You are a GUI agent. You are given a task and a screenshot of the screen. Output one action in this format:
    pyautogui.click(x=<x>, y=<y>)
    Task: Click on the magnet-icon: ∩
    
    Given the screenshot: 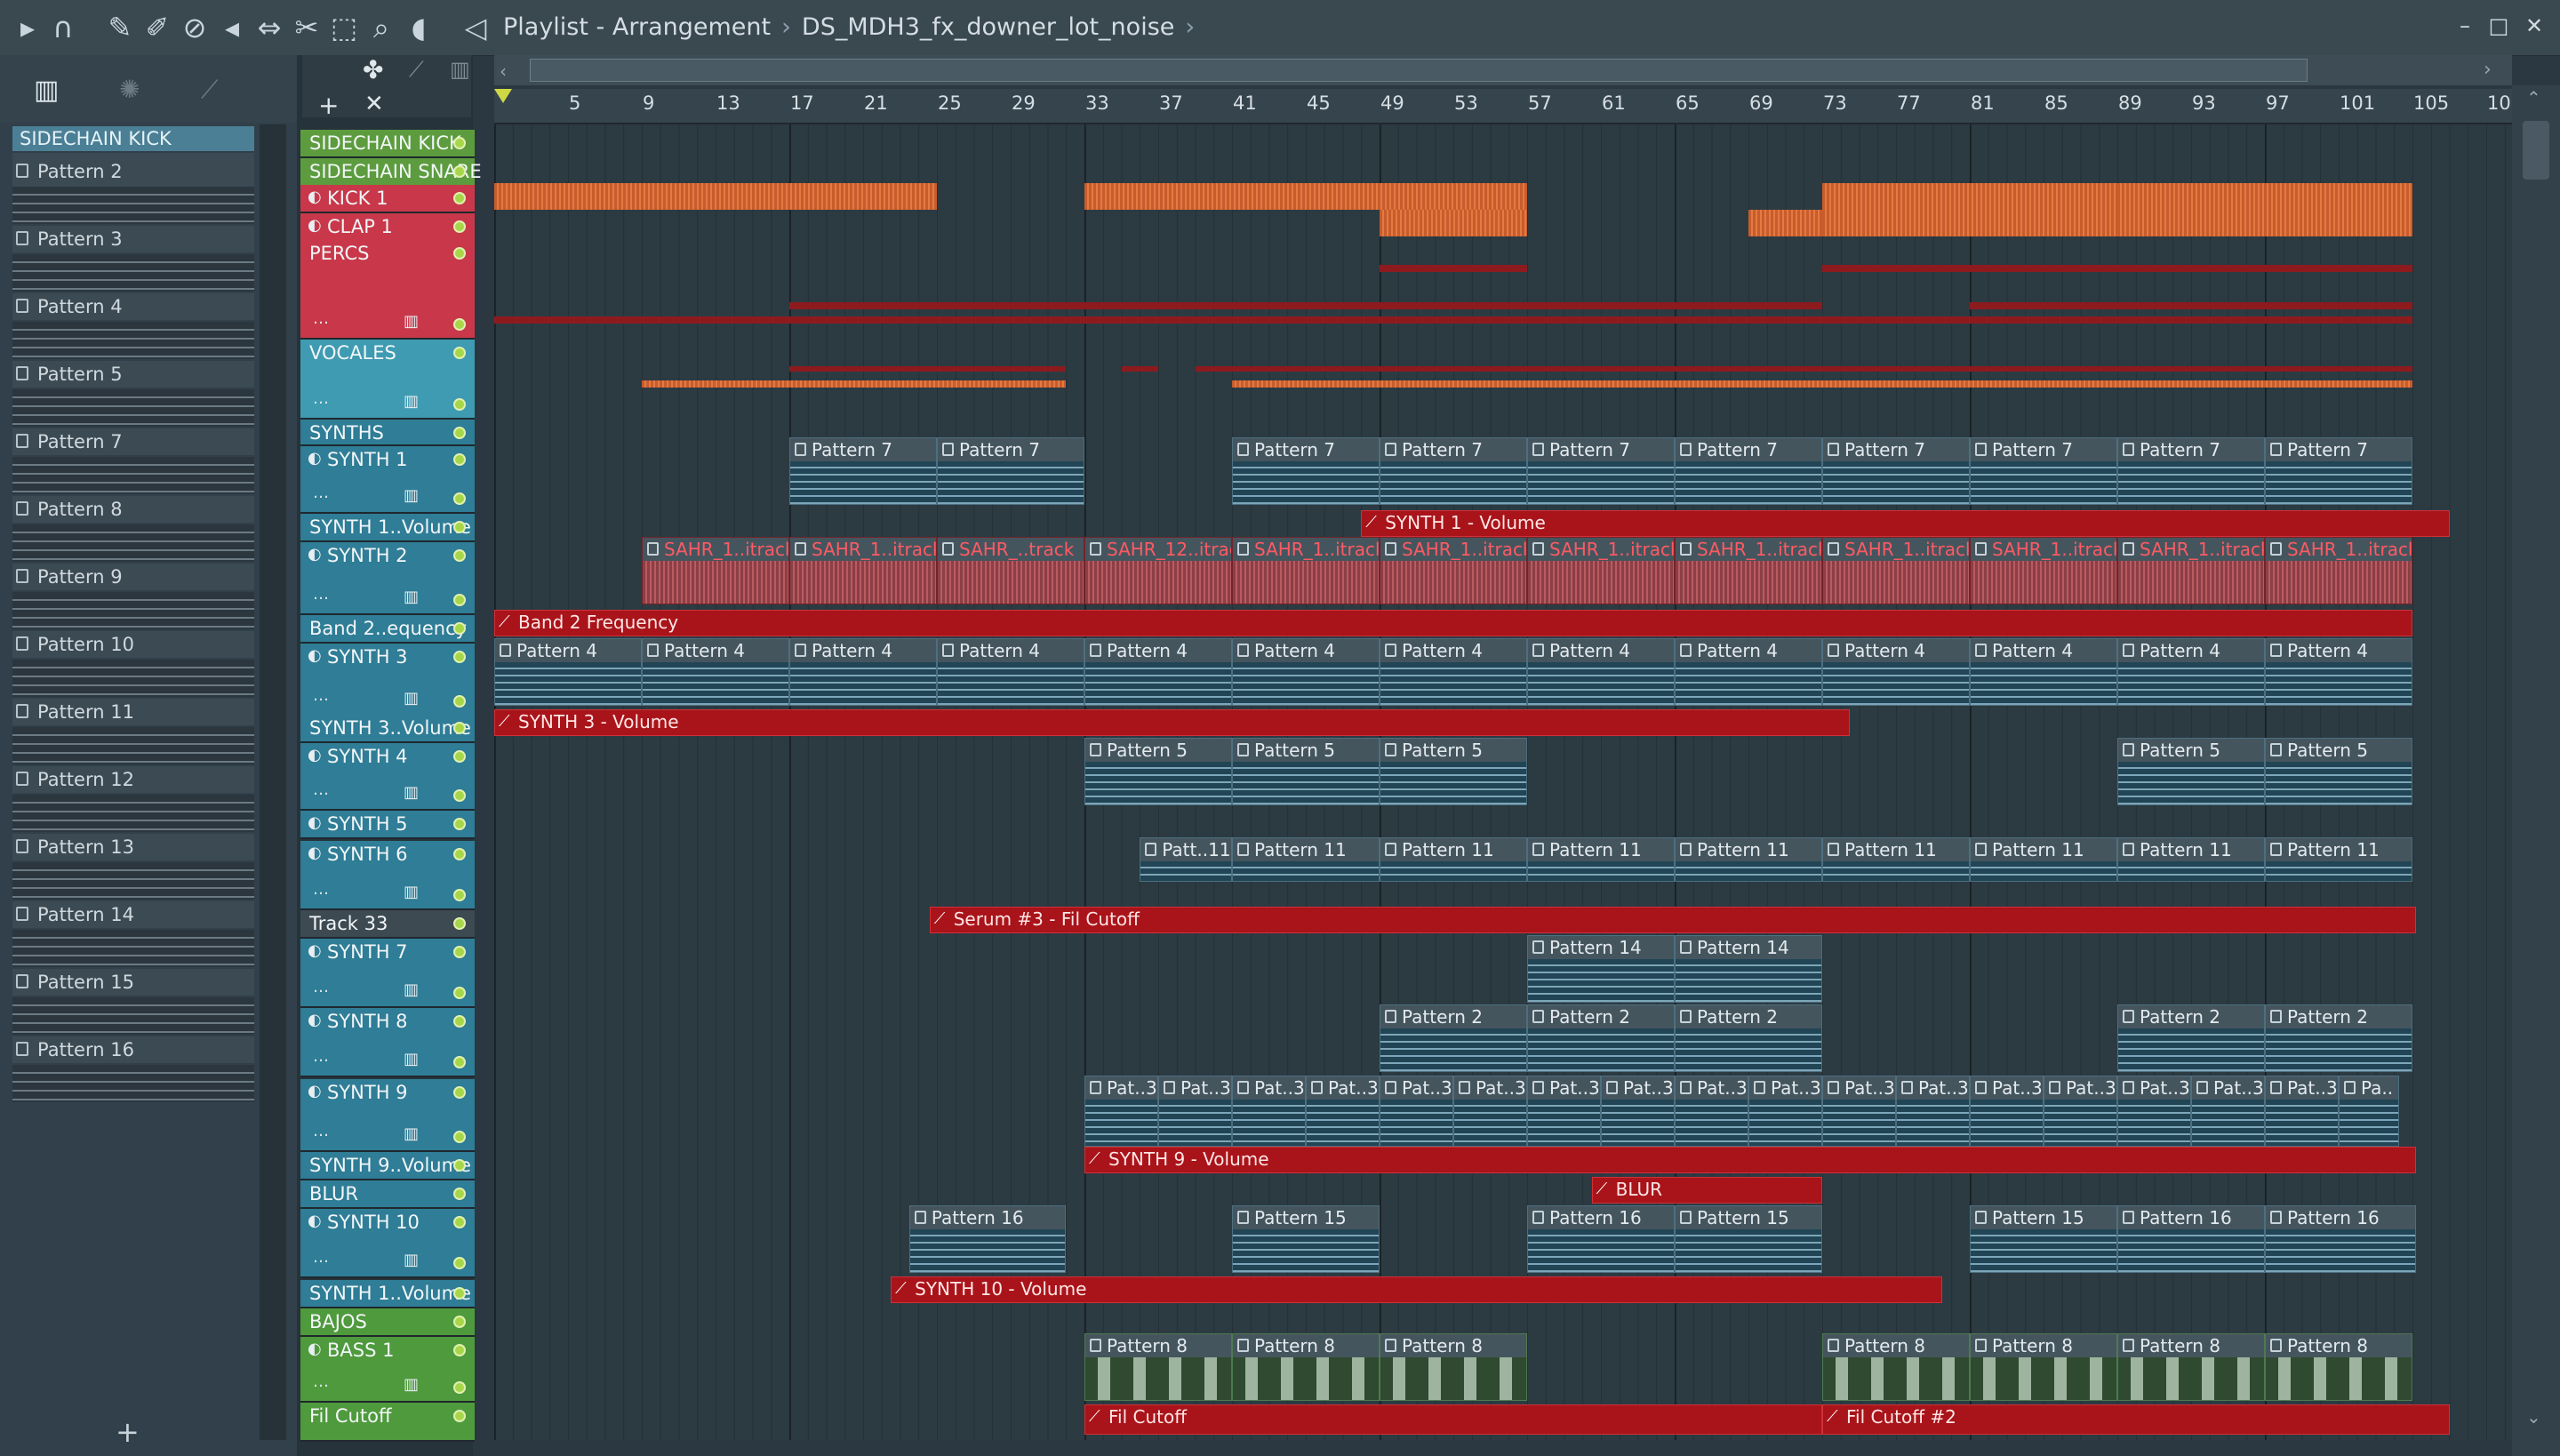 What is the action you would take?
    pyautogui.click(x=63, y=27)
    